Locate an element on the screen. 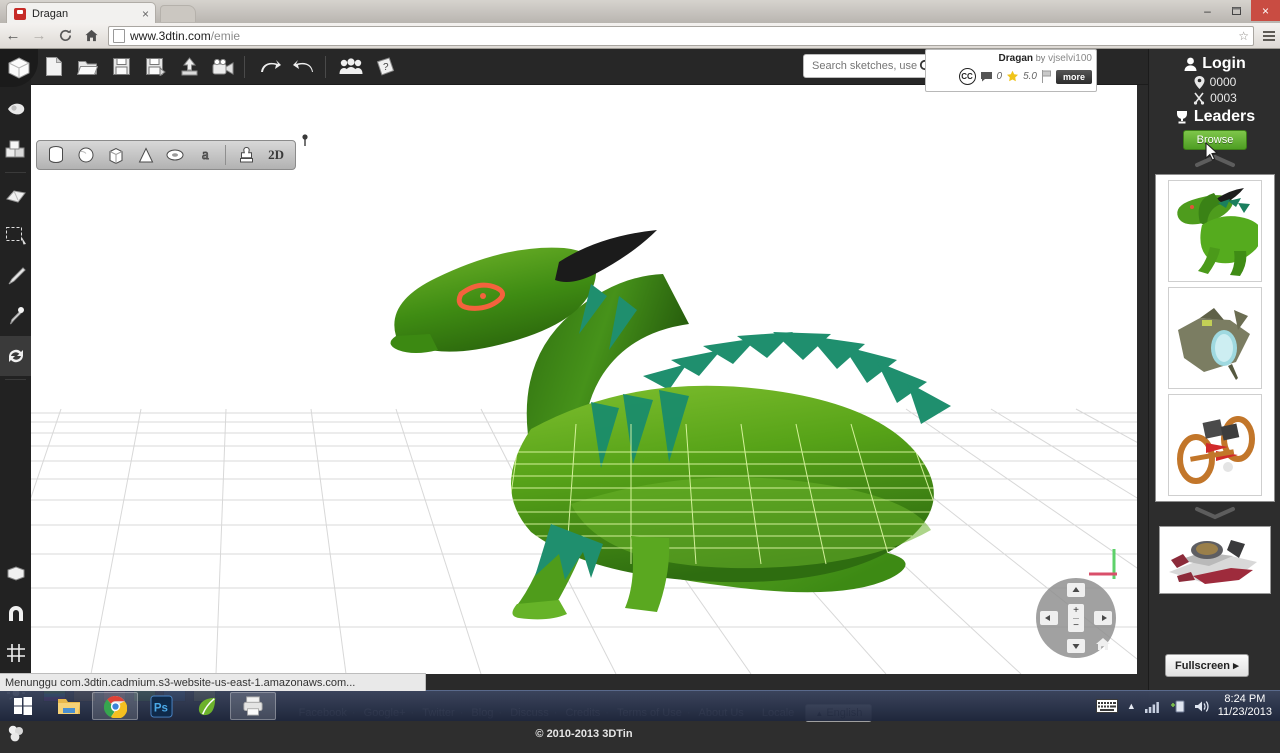  grid-tool-button is located at coordinates (15, 653).